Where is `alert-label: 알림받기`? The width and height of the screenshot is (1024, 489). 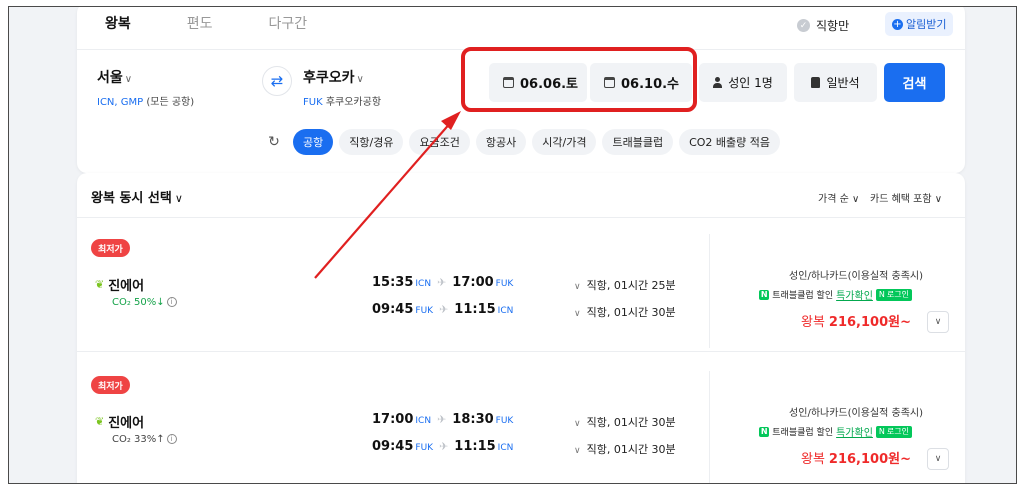
alert-label: 알림받기 is located at coordinates (926, 24).